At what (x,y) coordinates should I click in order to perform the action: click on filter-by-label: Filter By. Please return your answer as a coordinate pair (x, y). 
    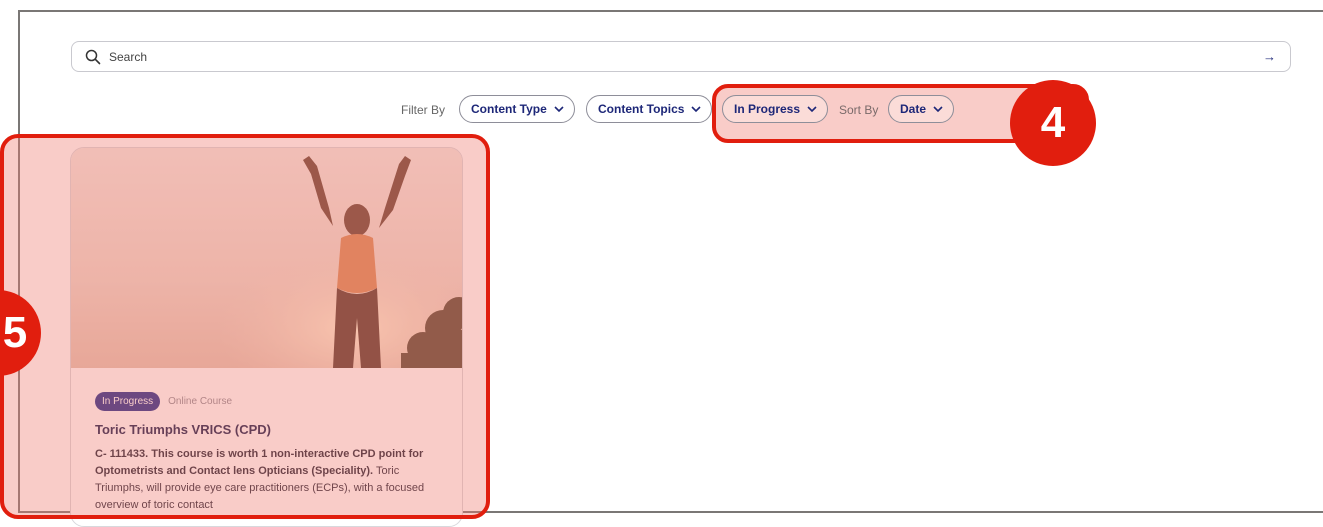
    Looking at the image, I should click on (423, 110).